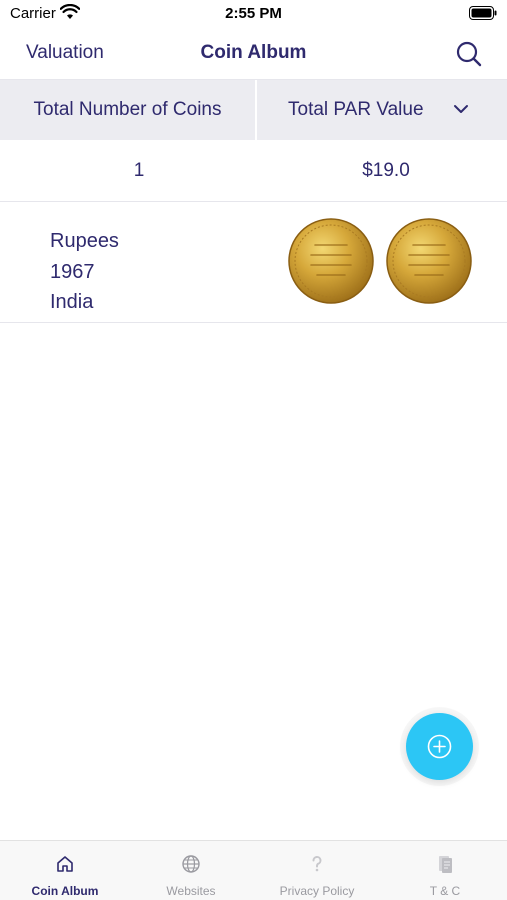  Describe the element at coordinates (127, 109) in the screenshot. I see `total-coins-header: Total Number of Coins` at that location.